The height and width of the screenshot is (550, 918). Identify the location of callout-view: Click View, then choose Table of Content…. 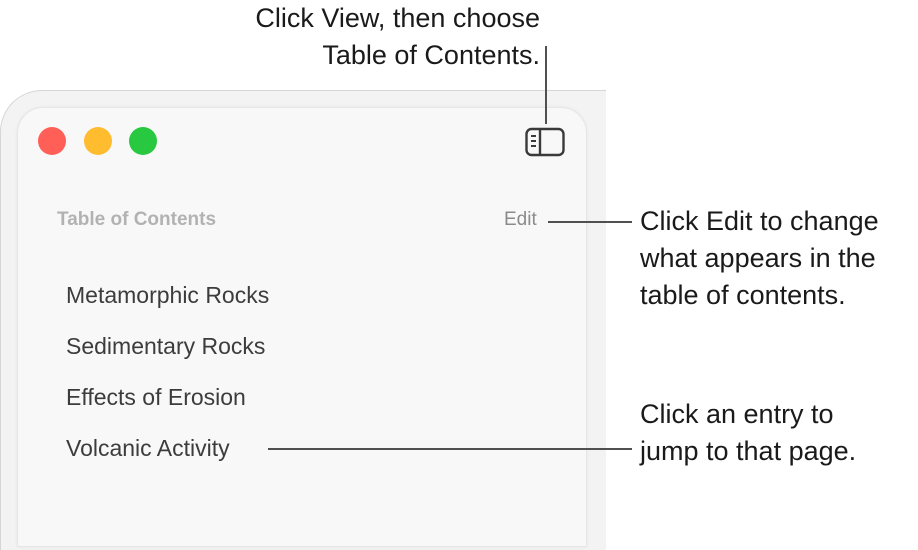
(397, 37).